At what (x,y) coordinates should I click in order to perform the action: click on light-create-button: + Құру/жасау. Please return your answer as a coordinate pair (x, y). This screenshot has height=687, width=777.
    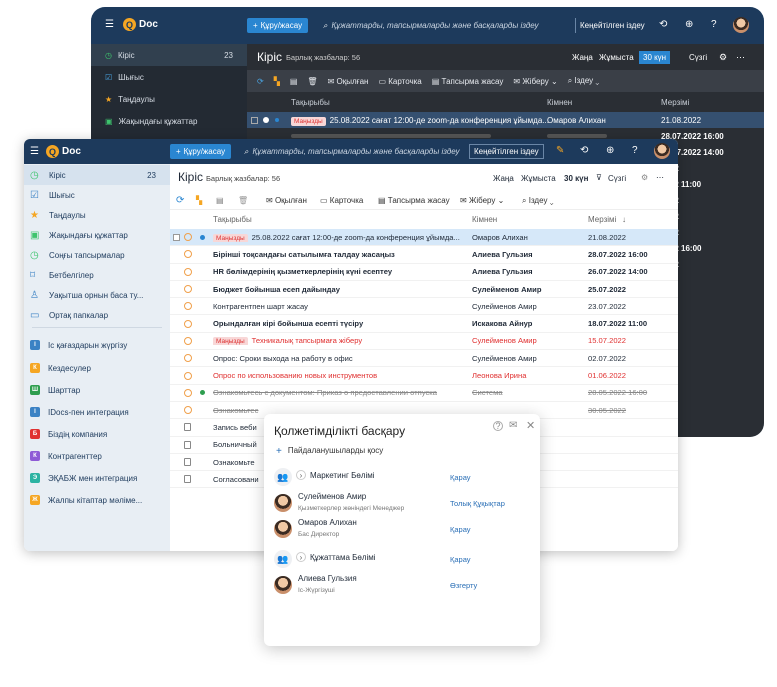
    Looking at the image, I should click on (201, 151).